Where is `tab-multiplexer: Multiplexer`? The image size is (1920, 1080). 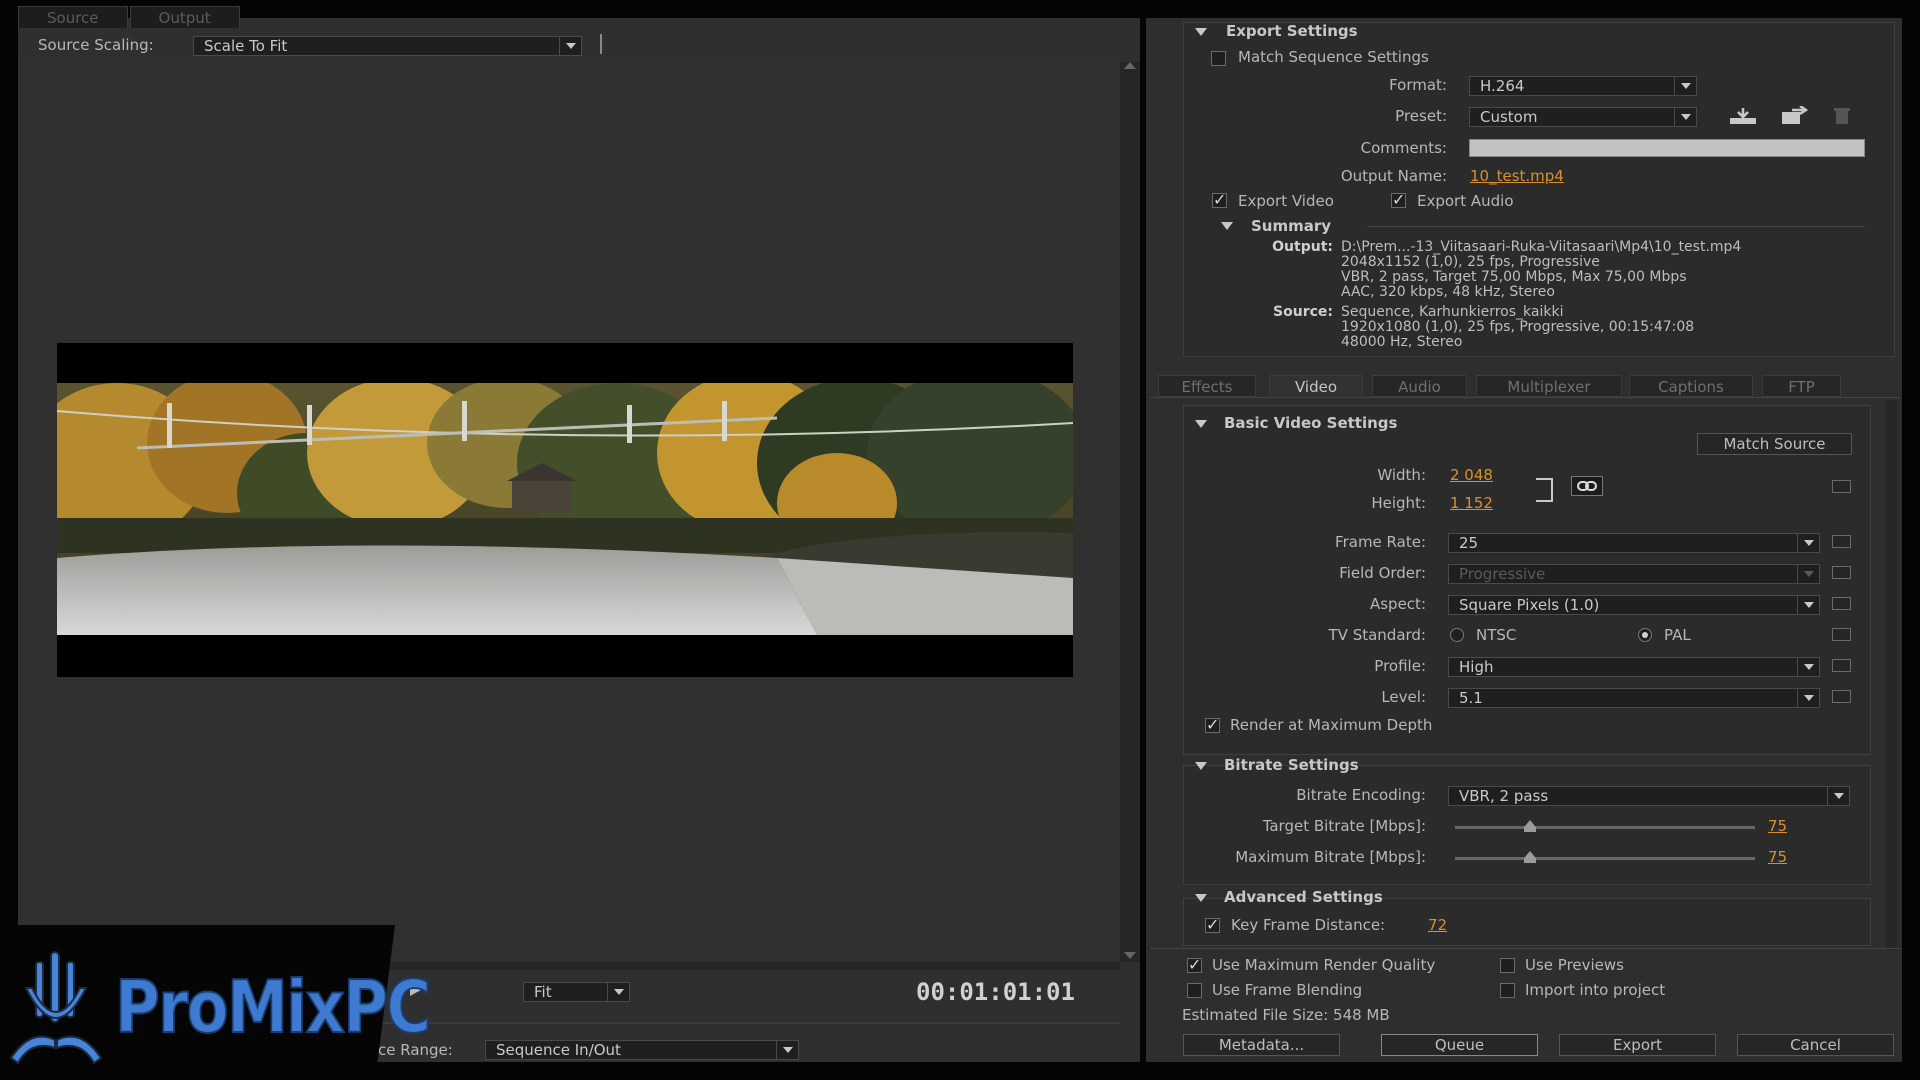 tab-multiplexer: Multiplexer is located at coordinates (1549, 386).